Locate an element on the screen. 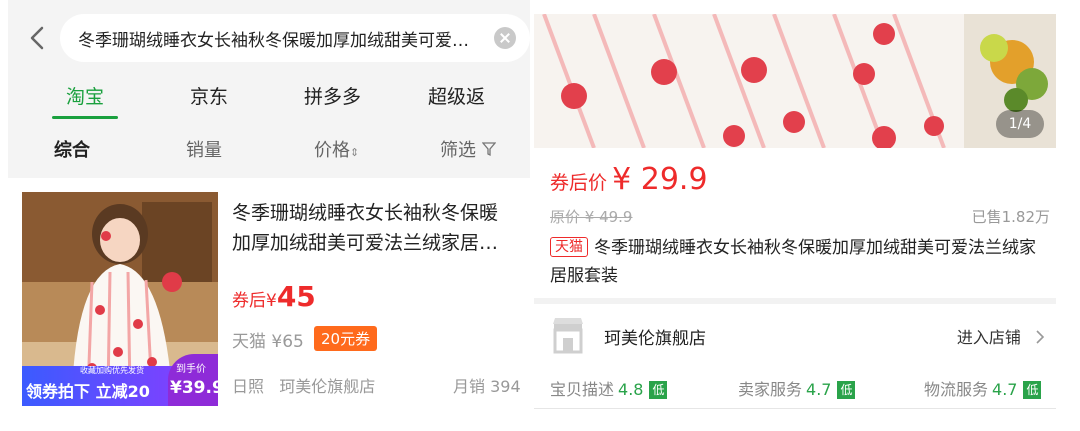 This screenshot has width=1080, height=431. search-input: 冬季珊瑚绒睡衣女长袖秋冬保暖加厚加绒甜美可爱法兰绒家居服套装 is located at coordinates (295, 38).